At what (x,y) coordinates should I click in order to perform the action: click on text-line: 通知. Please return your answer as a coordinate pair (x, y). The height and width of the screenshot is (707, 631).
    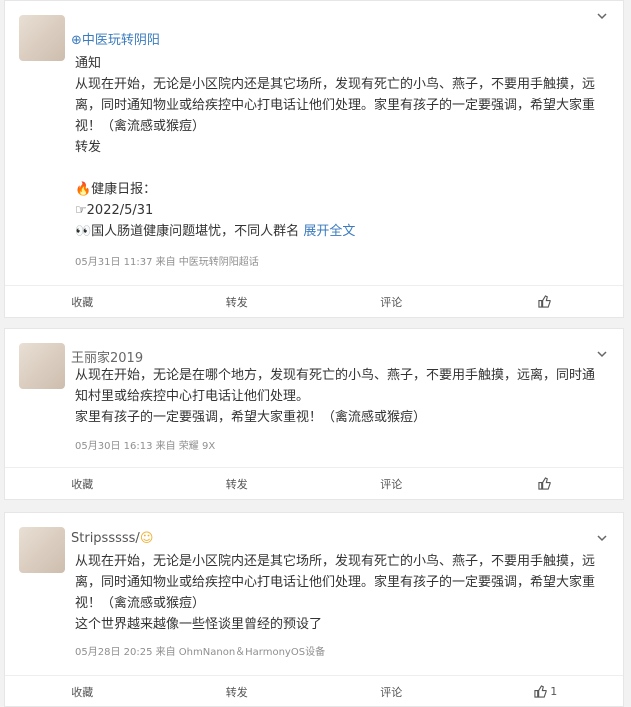
    Looking at the image, I should click on (88, 63).